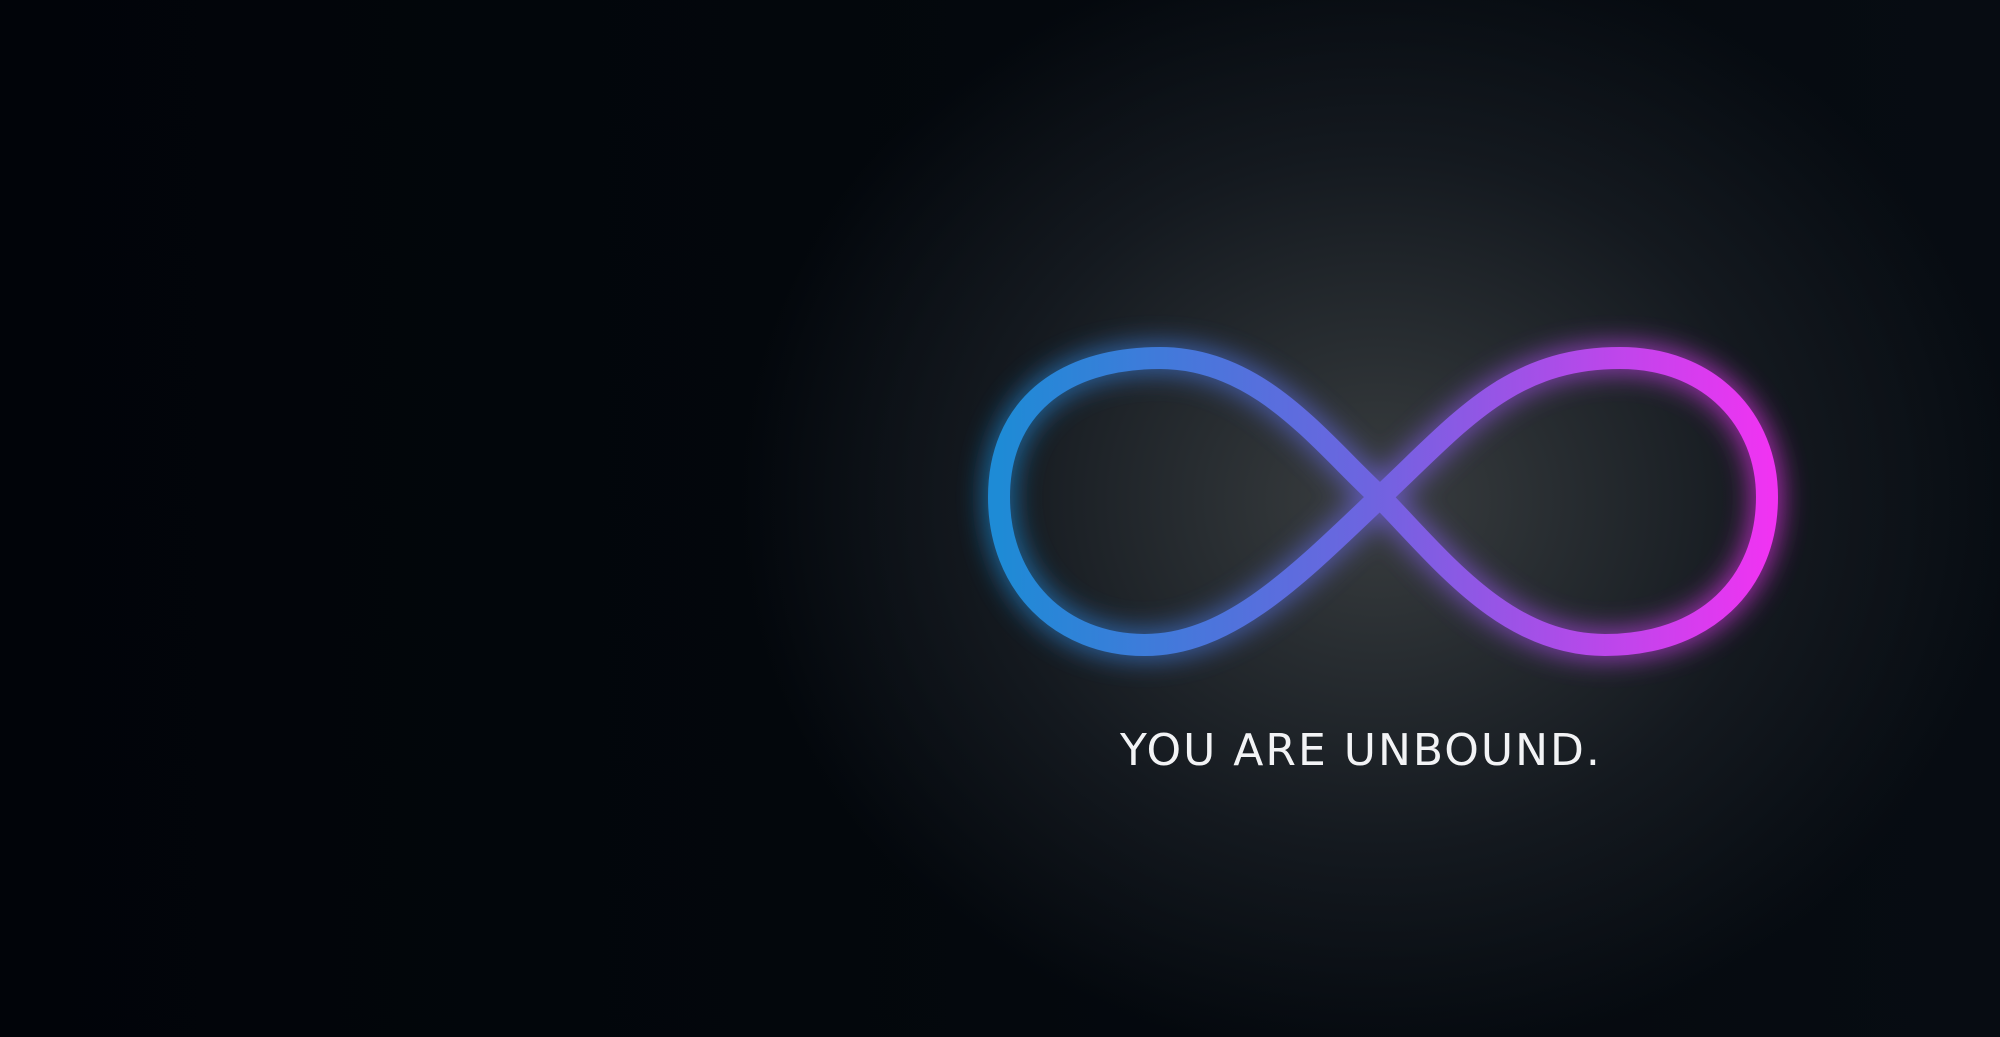 The height and width of the screenshot is (1037, 2000). I want to click on infinity-stroke, so click(1383, 501).